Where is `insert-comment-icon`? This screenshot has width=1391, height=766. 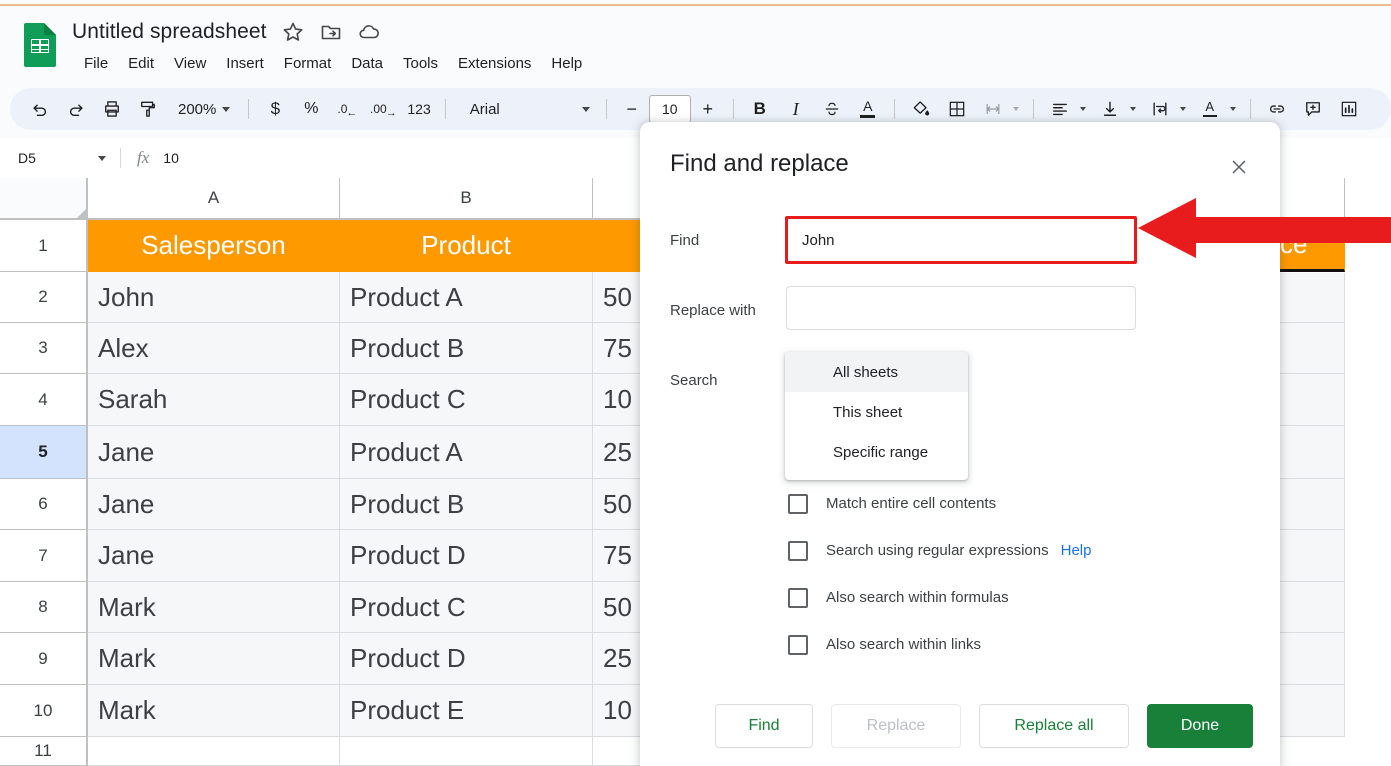 insert-comment-icon is located at coordinates (1313, 109).